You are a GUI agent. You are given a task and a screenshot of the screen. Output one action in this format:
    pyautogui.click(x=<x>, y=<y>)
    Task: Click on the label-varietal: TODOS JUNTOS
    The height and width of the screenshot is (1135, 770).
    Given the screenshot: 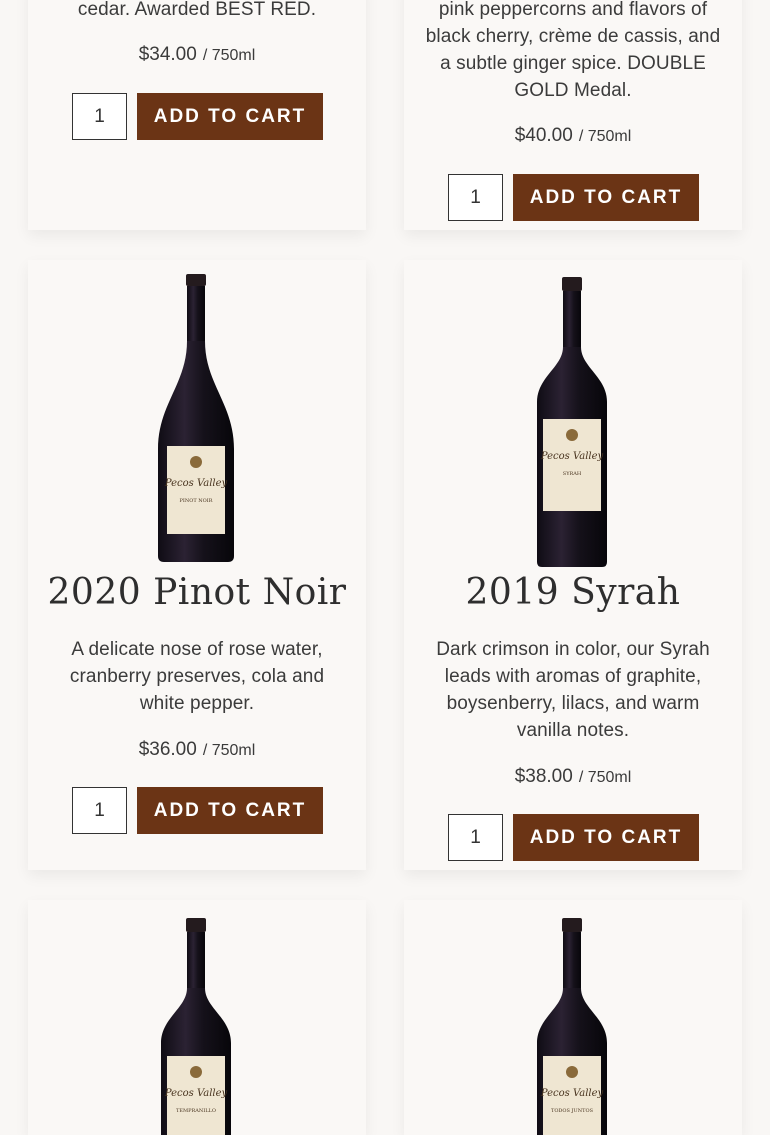 What is the action you would take?
    pyautogui.click(x=572, y=1111)
    